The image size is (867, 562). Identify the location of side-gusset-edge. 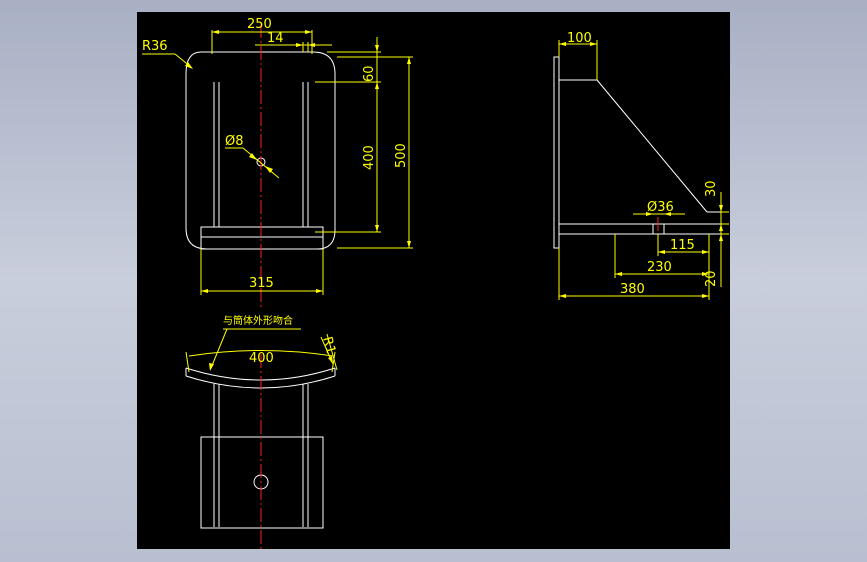
(652, 146).